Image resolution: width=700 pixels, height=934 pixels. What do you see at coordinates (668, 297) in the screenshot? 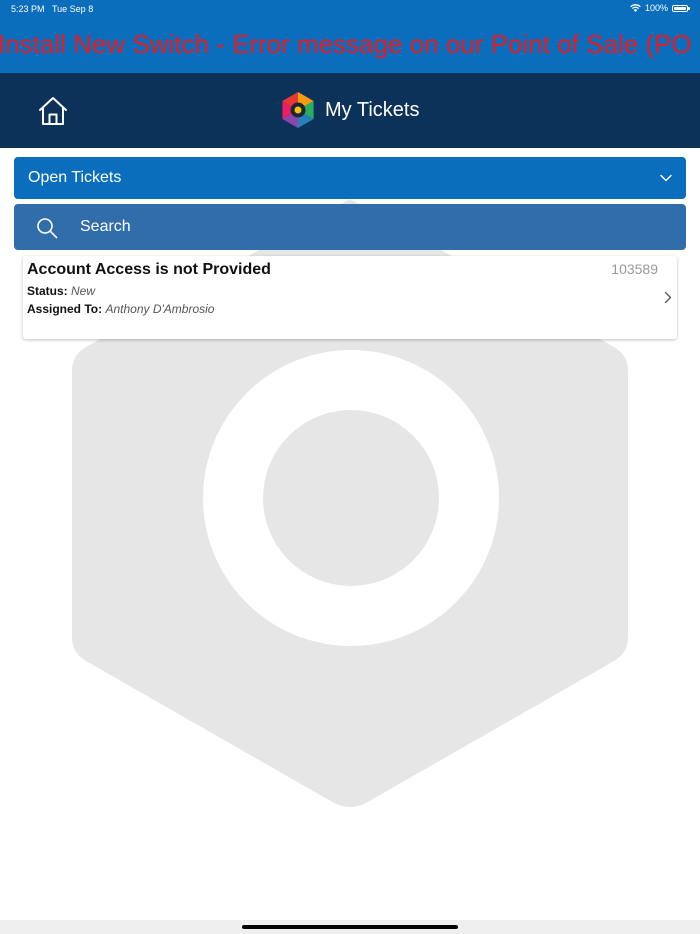
I see `chevron-right-icon` at bounding box center [668, 297].